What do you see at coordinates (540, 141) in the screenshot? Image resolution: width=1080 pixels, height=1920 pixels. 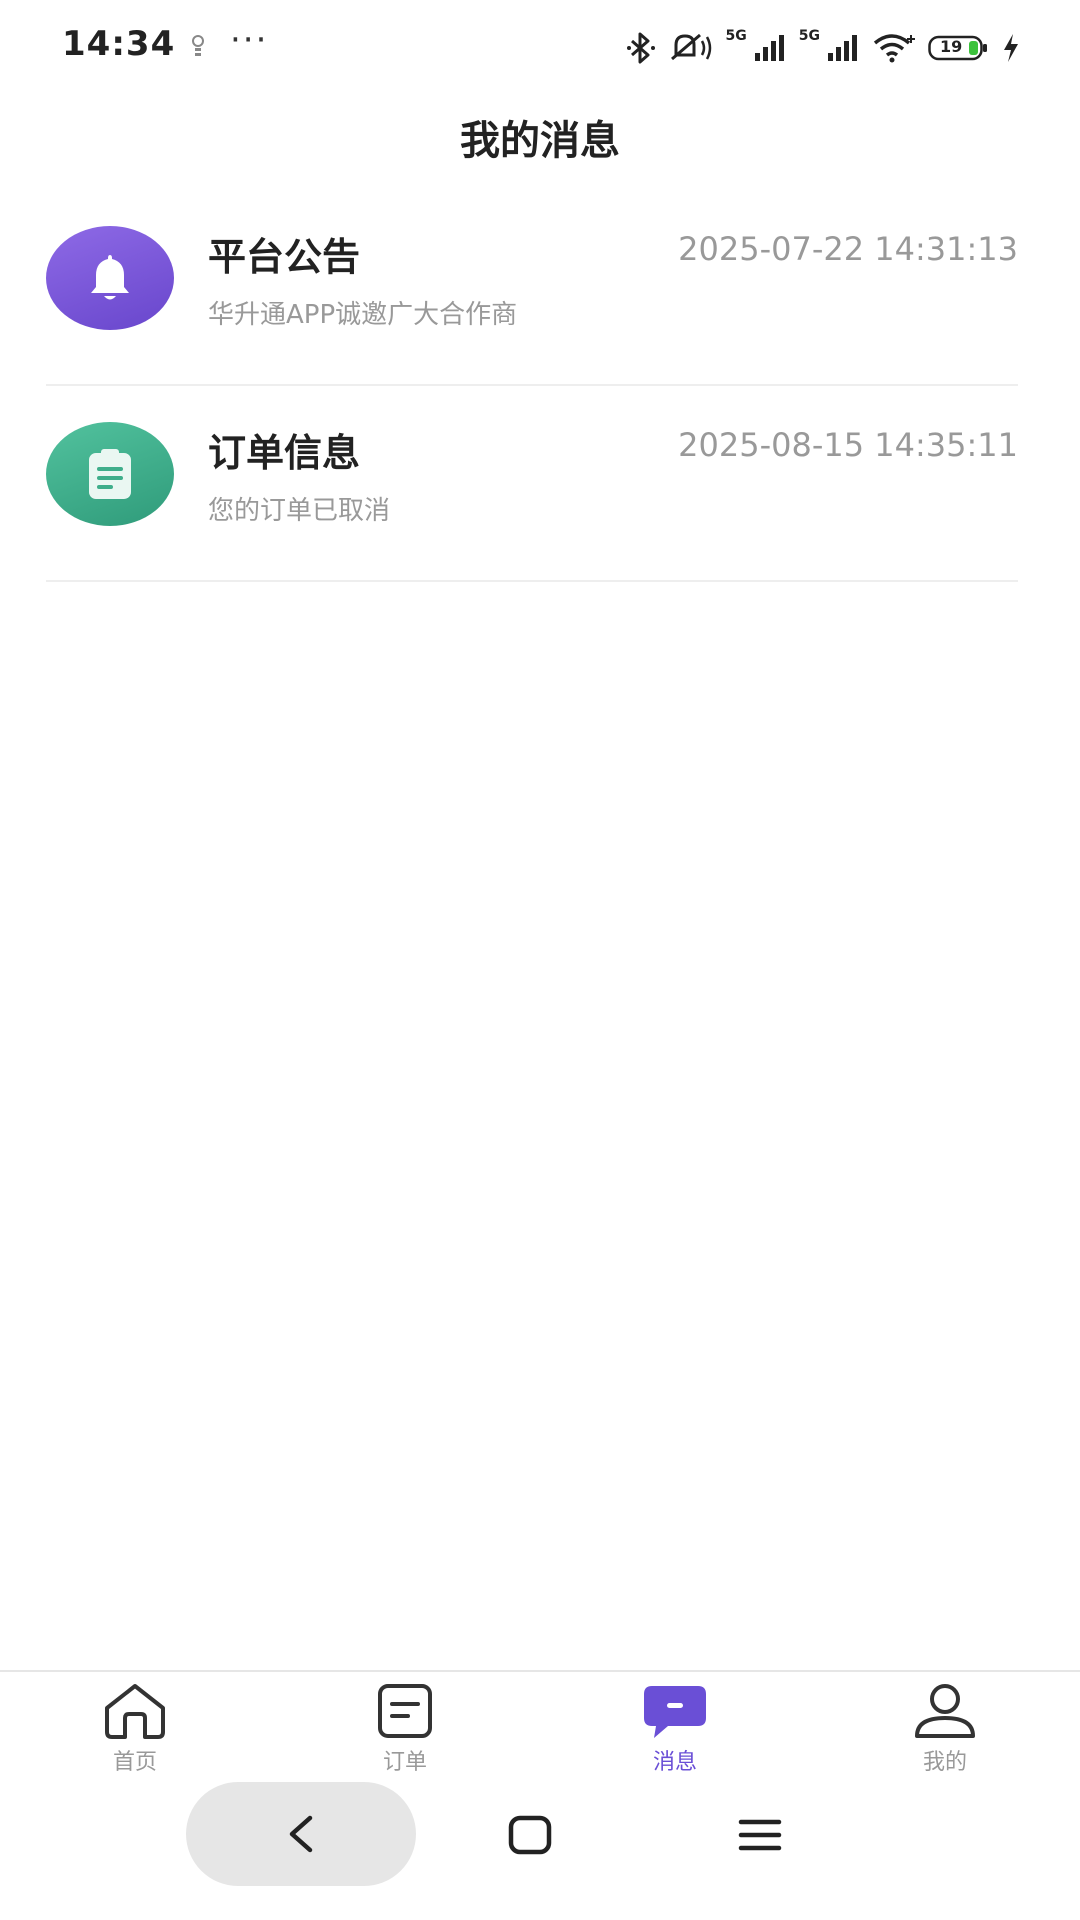 I see `page-title: 我的消息` at bounding box center [540, 141].